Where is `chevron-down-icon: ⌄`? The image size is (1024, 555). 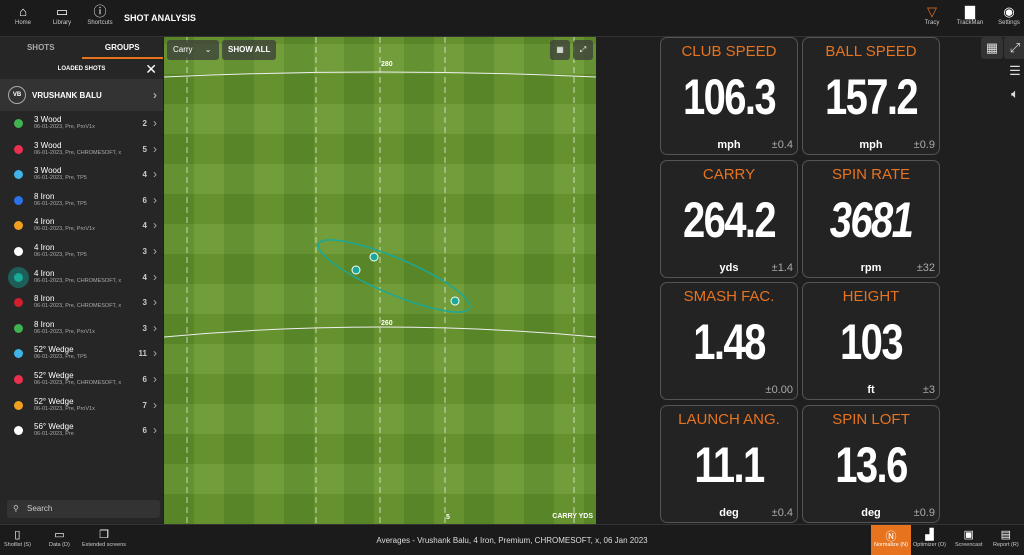 chevron-down-icon: ⌄ is located at coordinates (208, 49).